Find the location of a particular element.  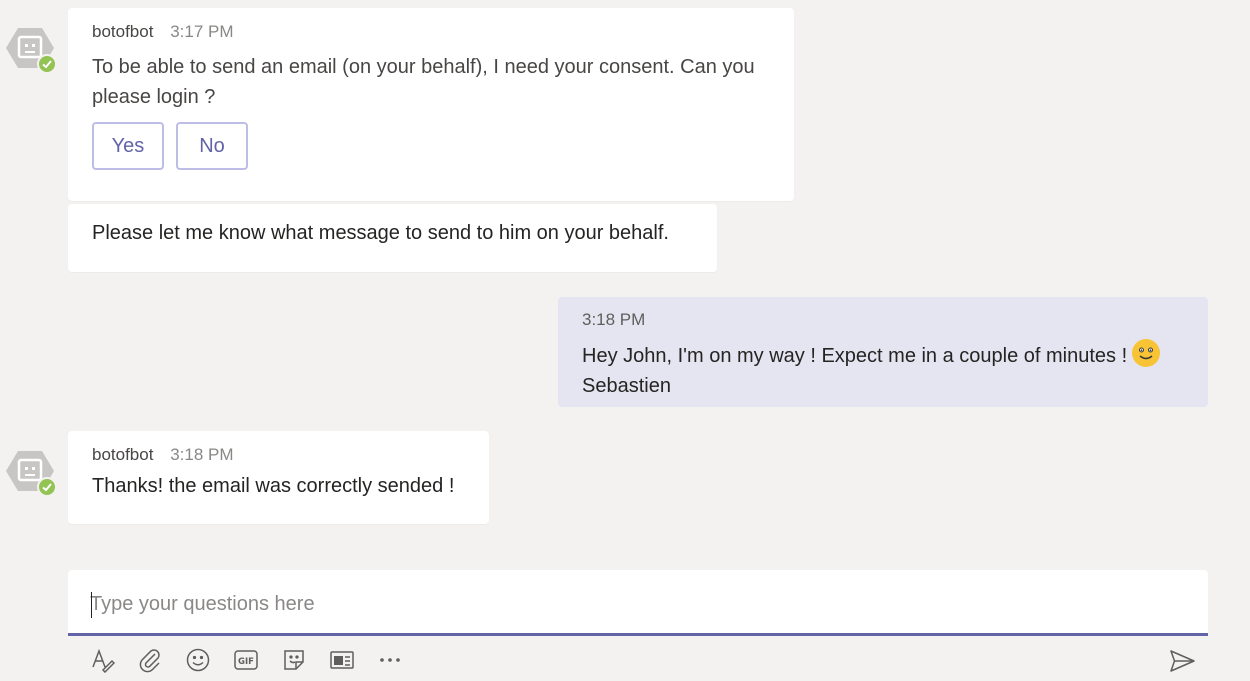

yes-button: Yes is located at coordinates (128, 146).